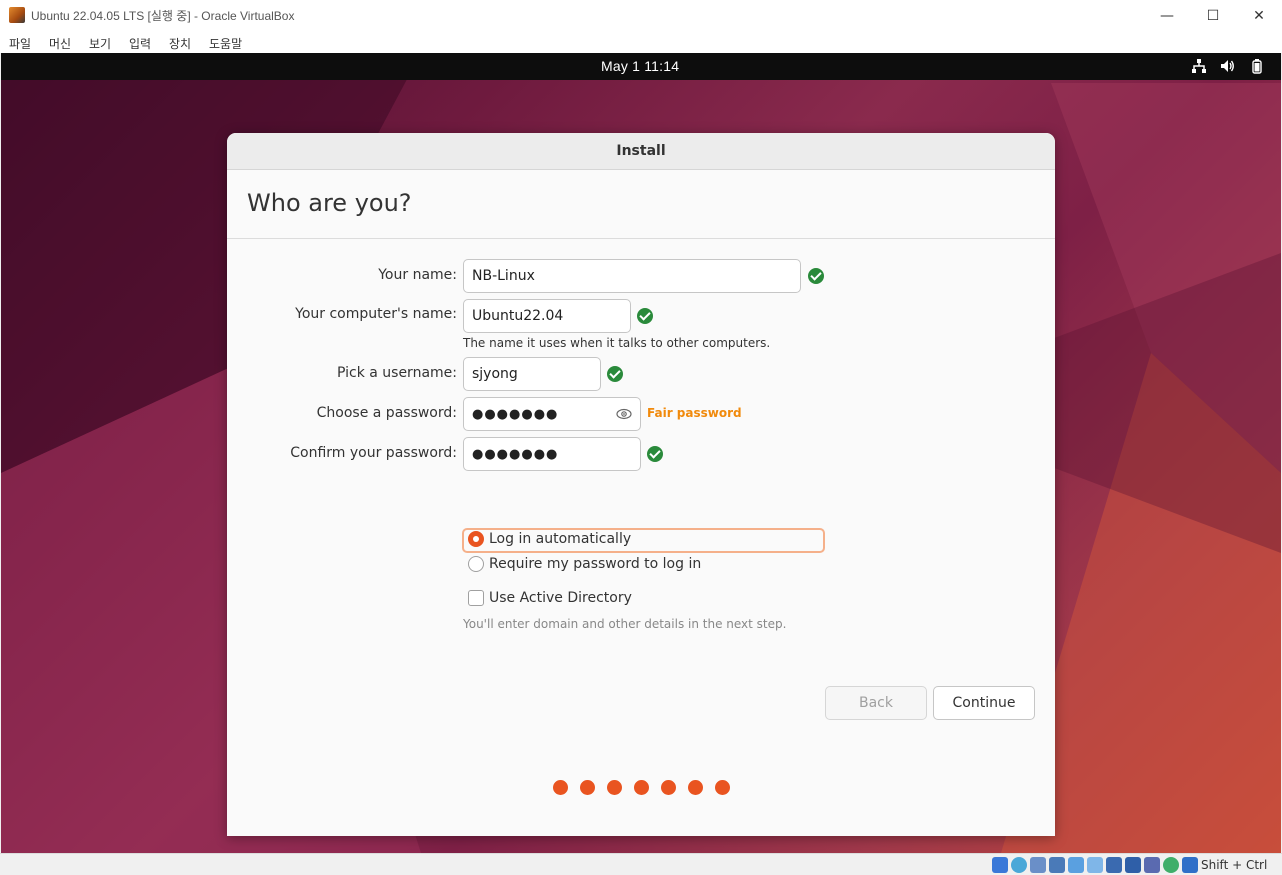 The image size is (1282, 875). What do you see at coordinates (1019, 865) in the screenshot?
I see `optical-drive-icon` at bounding box center [1019, 865].